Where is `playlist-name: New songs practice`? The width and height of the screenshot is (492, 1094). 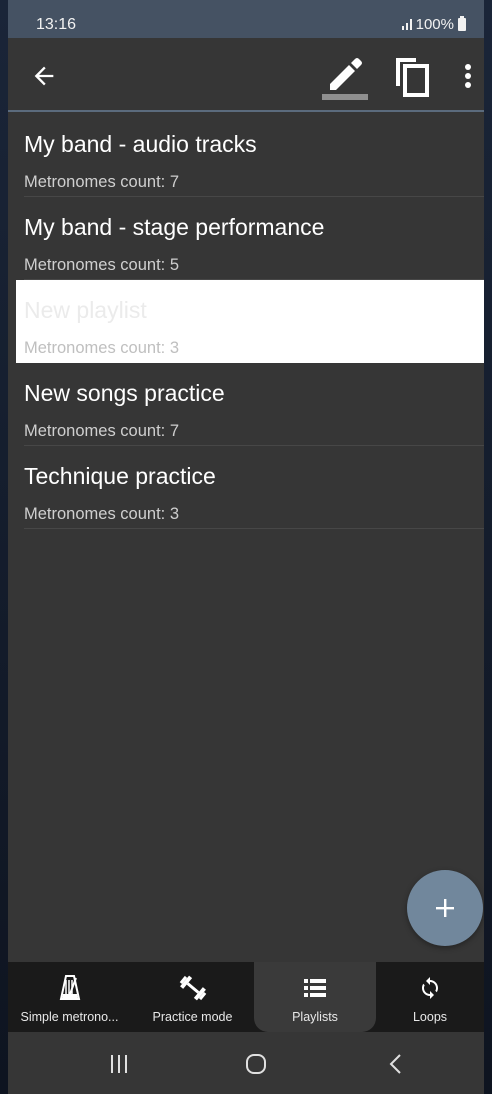
playlist-name: New songs practice is located at coordinates (124, 393).